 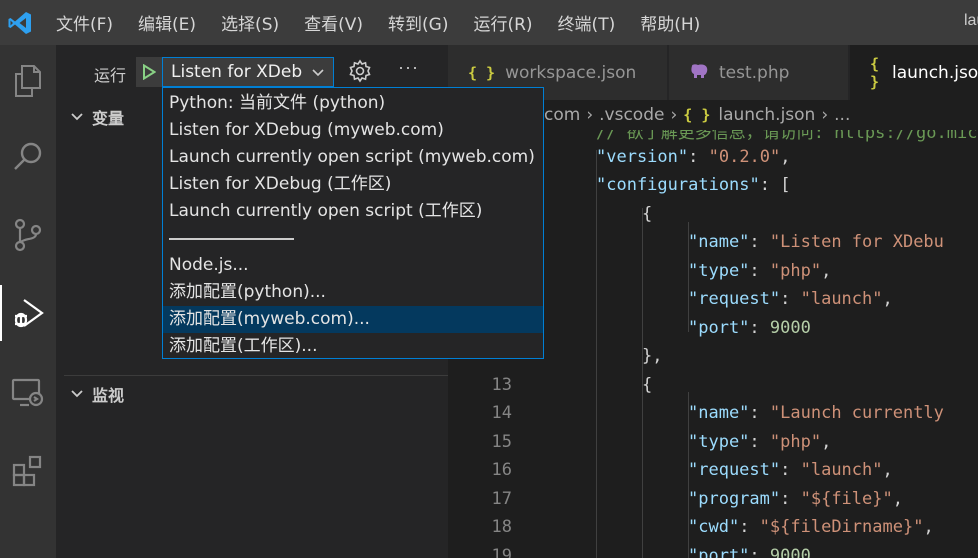 I want to click on tab-launch-json: { } launch.json, so click(x=914, y=72).